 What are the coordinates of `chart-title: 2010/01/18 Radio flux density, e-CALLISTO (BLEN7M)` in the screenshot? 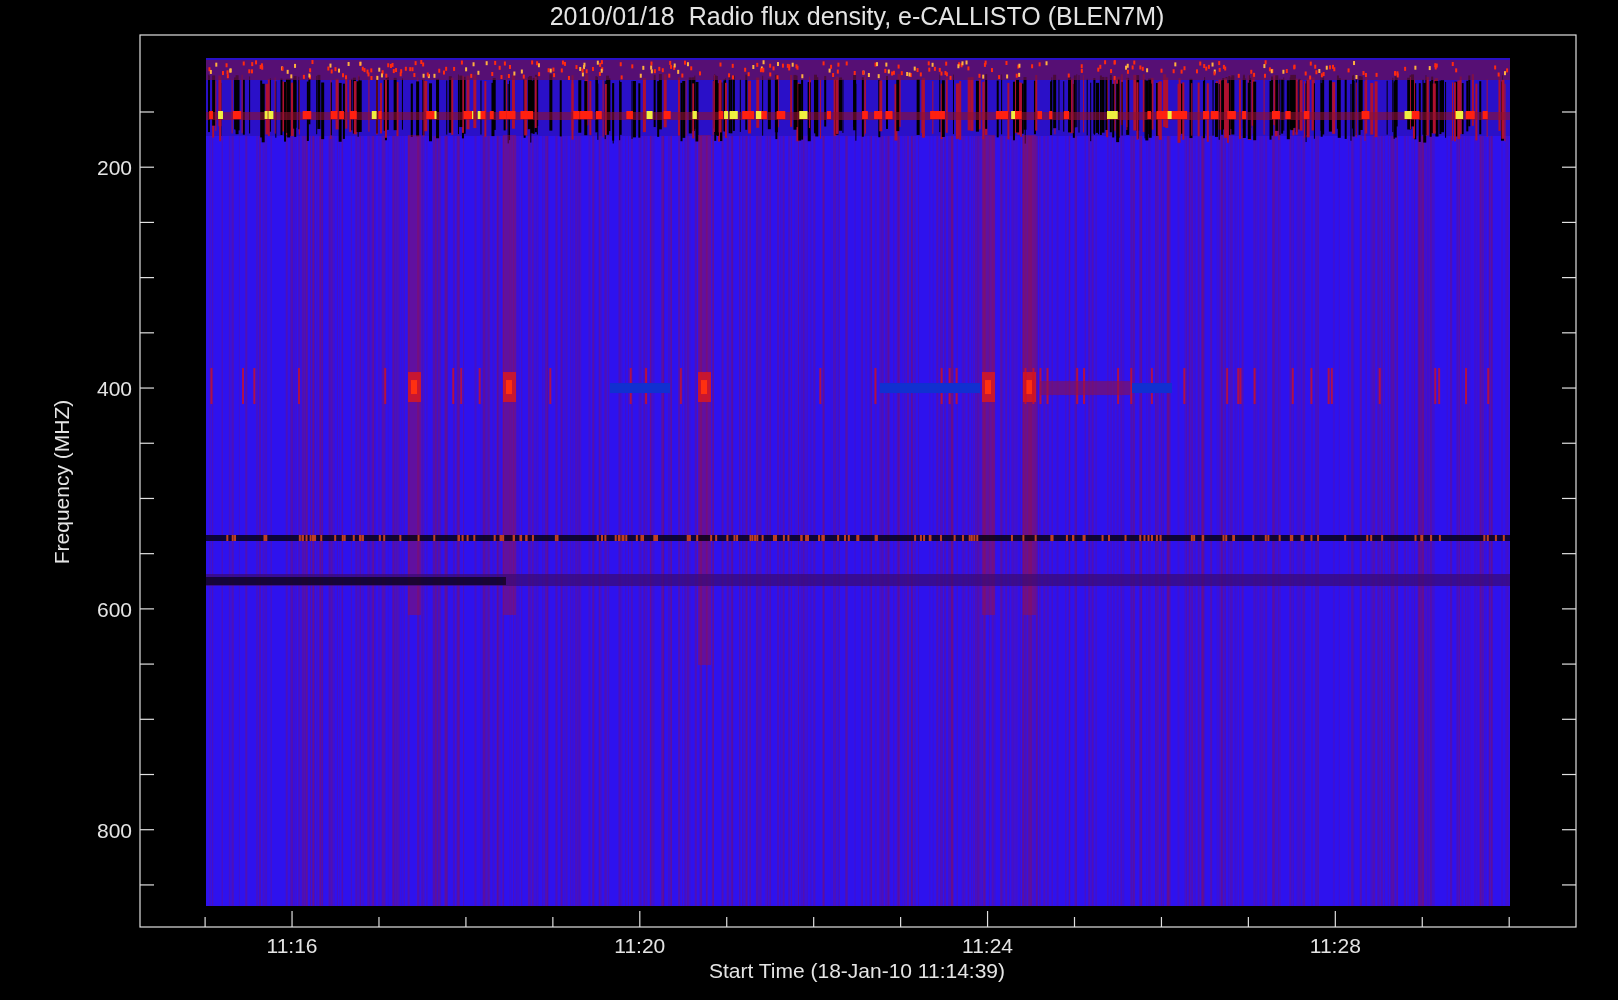 It's located at (857, 16).